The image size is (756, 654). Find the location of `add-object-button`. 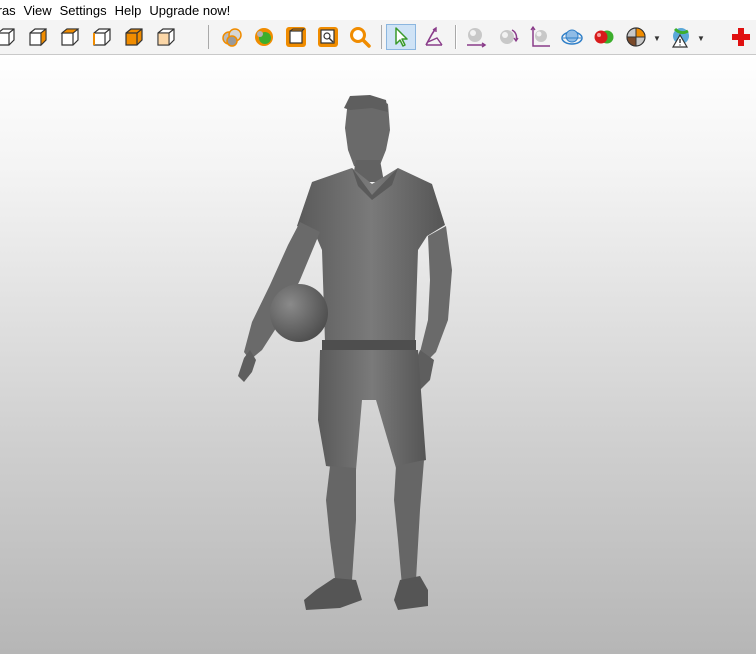

add-object-button is located at coordinates (741, 37).